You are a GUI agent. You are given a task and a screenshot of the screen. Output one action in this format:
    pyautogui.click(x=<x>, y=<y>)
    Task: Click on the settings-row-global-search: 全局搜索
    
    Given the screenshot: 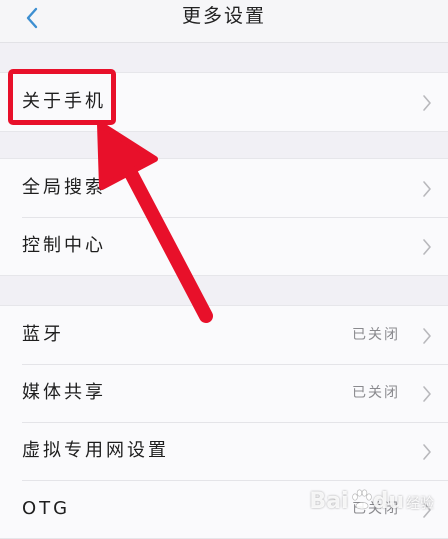 What is the action you would take?
    pyautogui.click(x=224, y=188)
    